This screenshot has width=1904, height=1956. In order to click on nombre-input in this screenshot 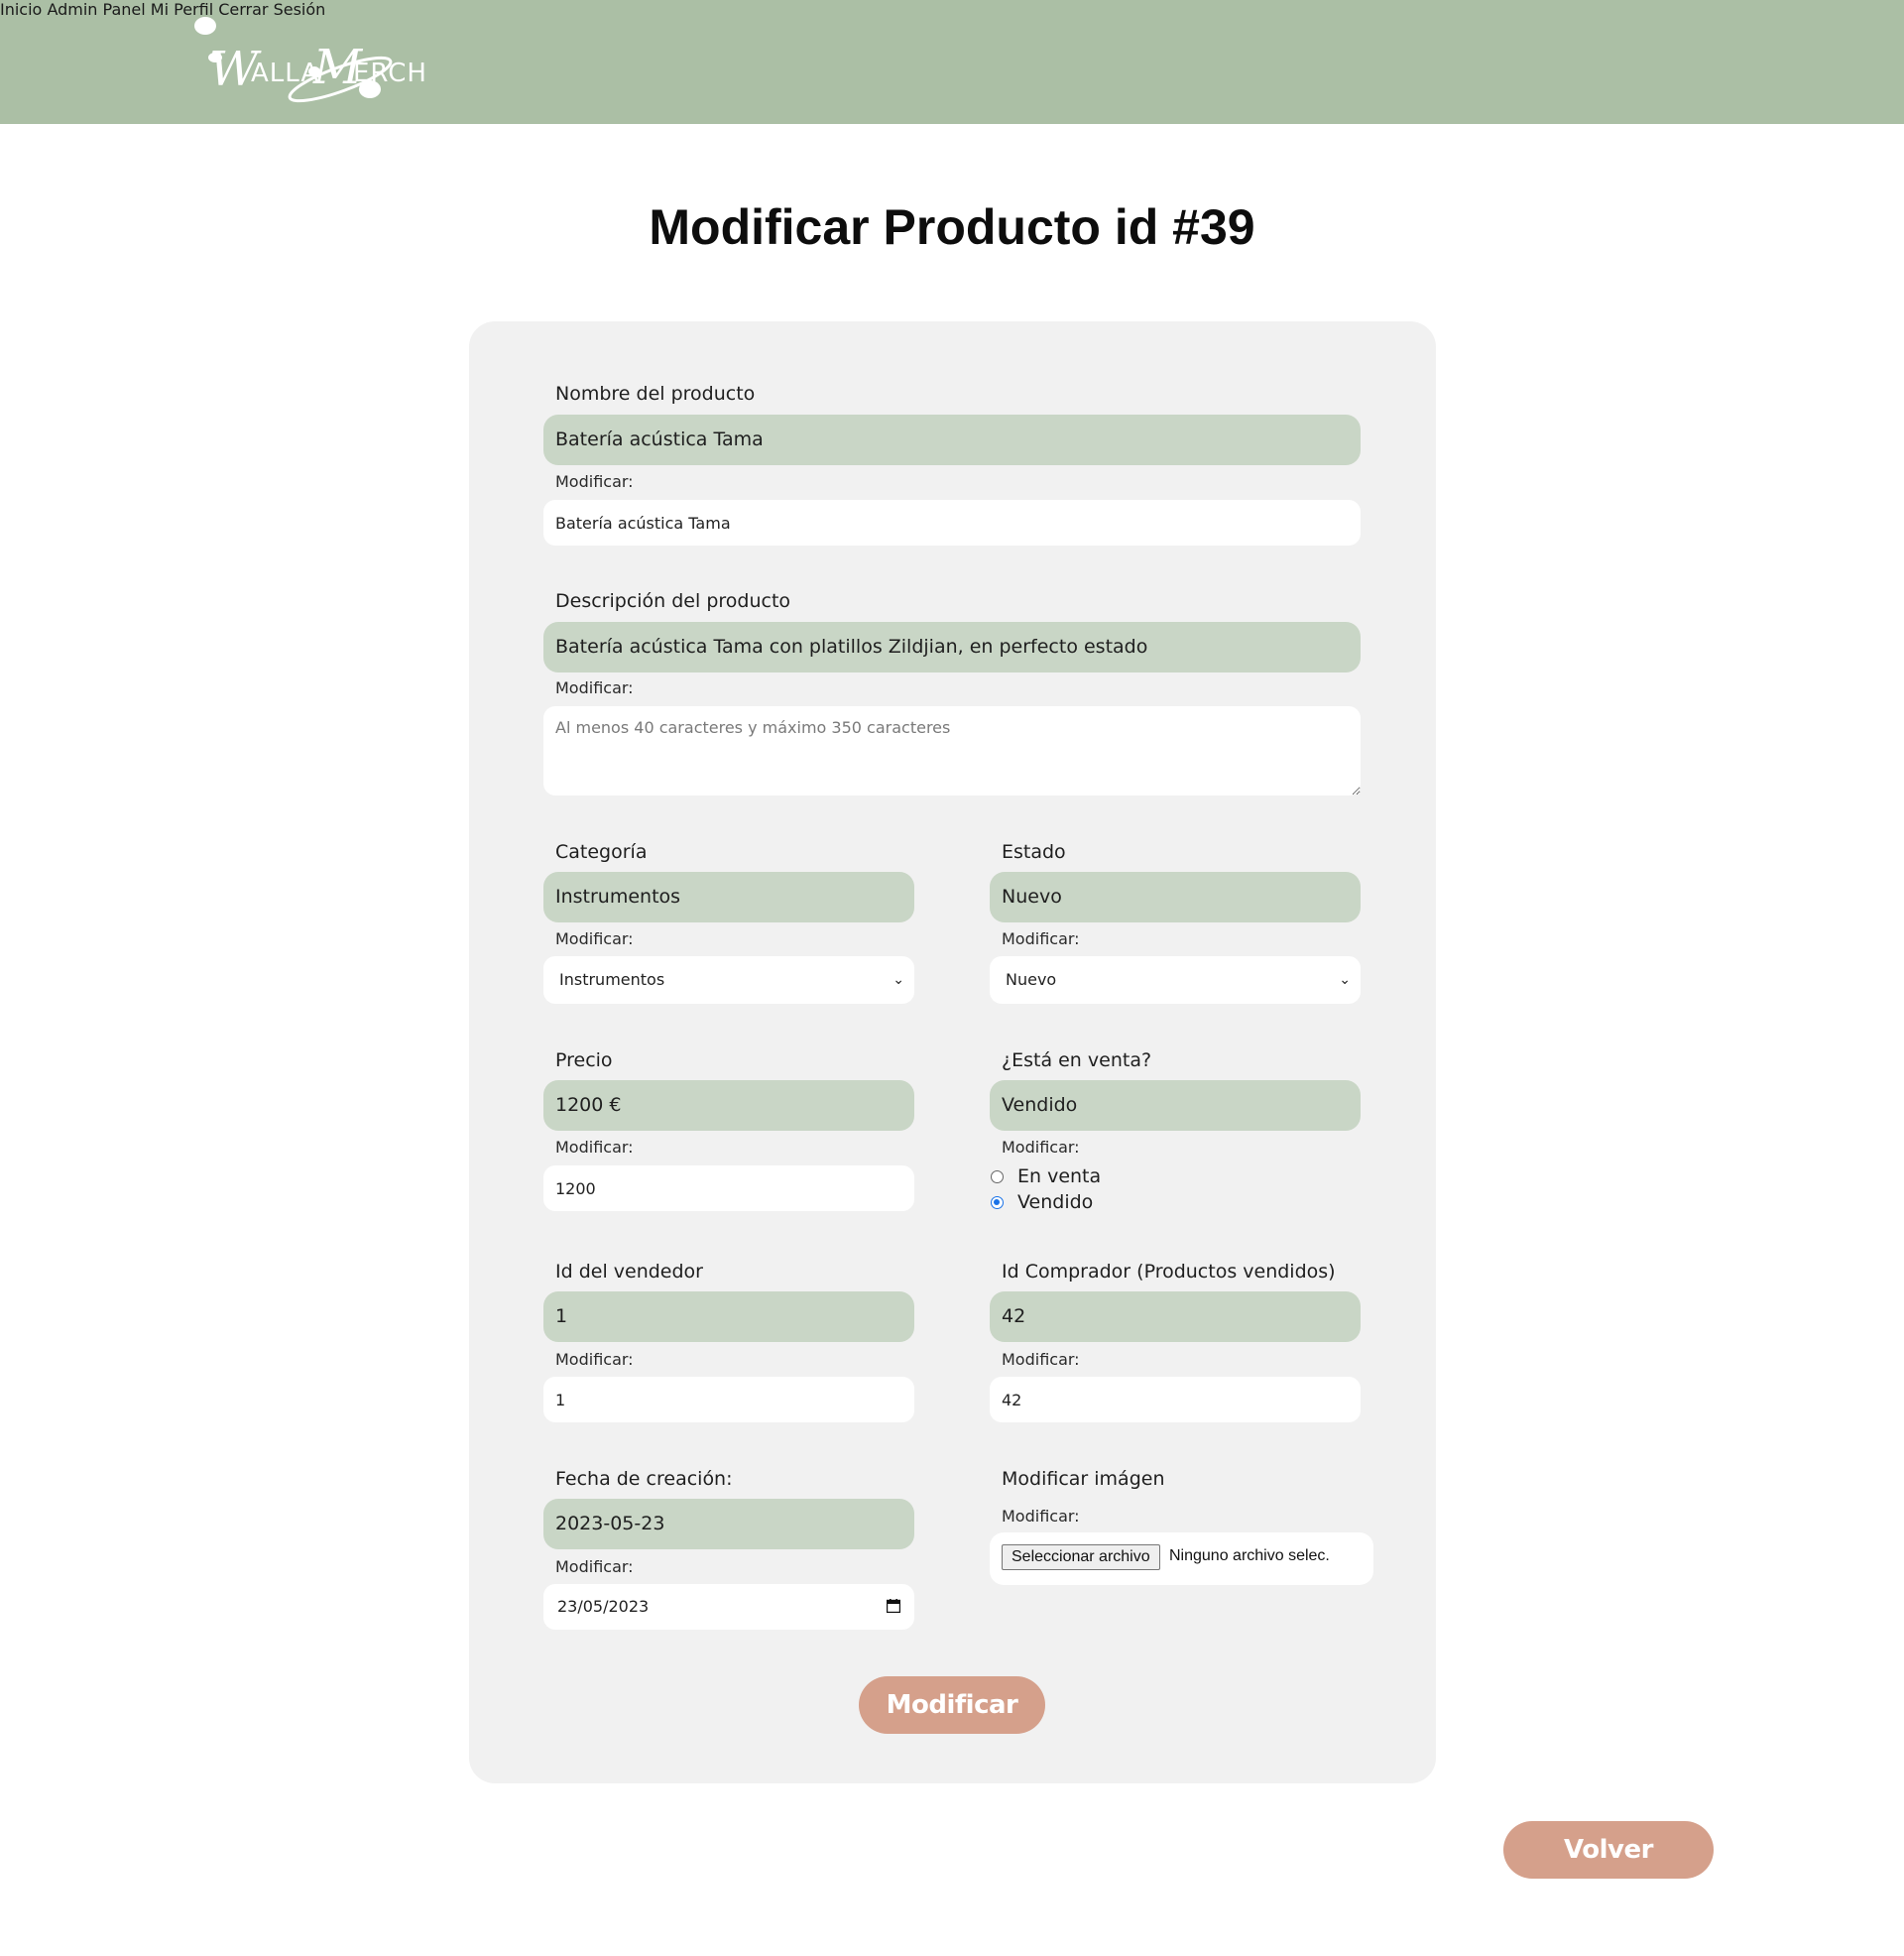, I will do `click(952, 523)`.